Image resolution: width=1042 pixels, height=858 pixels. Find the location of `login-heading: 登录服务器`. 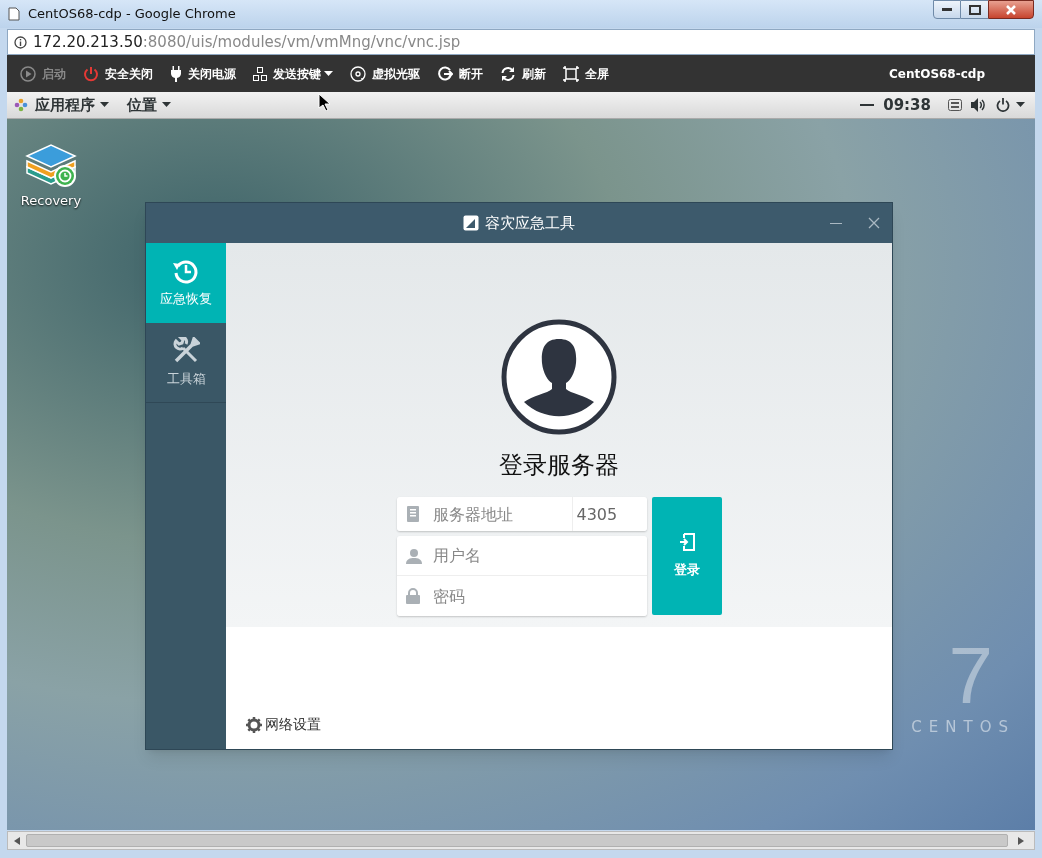

login-heading: 登录服务器 is located at coordinates (559, 465).